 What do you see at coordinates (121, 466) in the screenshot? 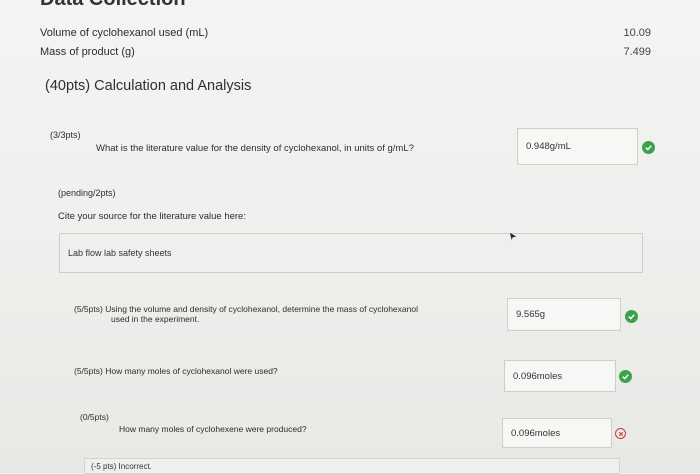
I see `q5-feedback-text: (-5 pts) Incorrect.` at bounding box center [121, 466].